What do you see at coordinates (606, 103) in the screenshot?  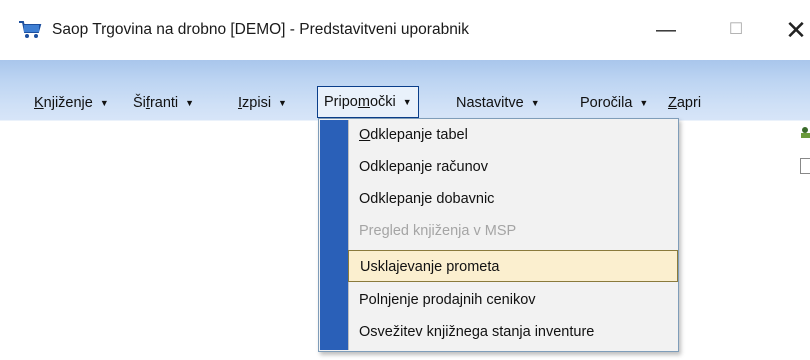 I see `menu-label: Poročila` at bounding box center [606, 103].